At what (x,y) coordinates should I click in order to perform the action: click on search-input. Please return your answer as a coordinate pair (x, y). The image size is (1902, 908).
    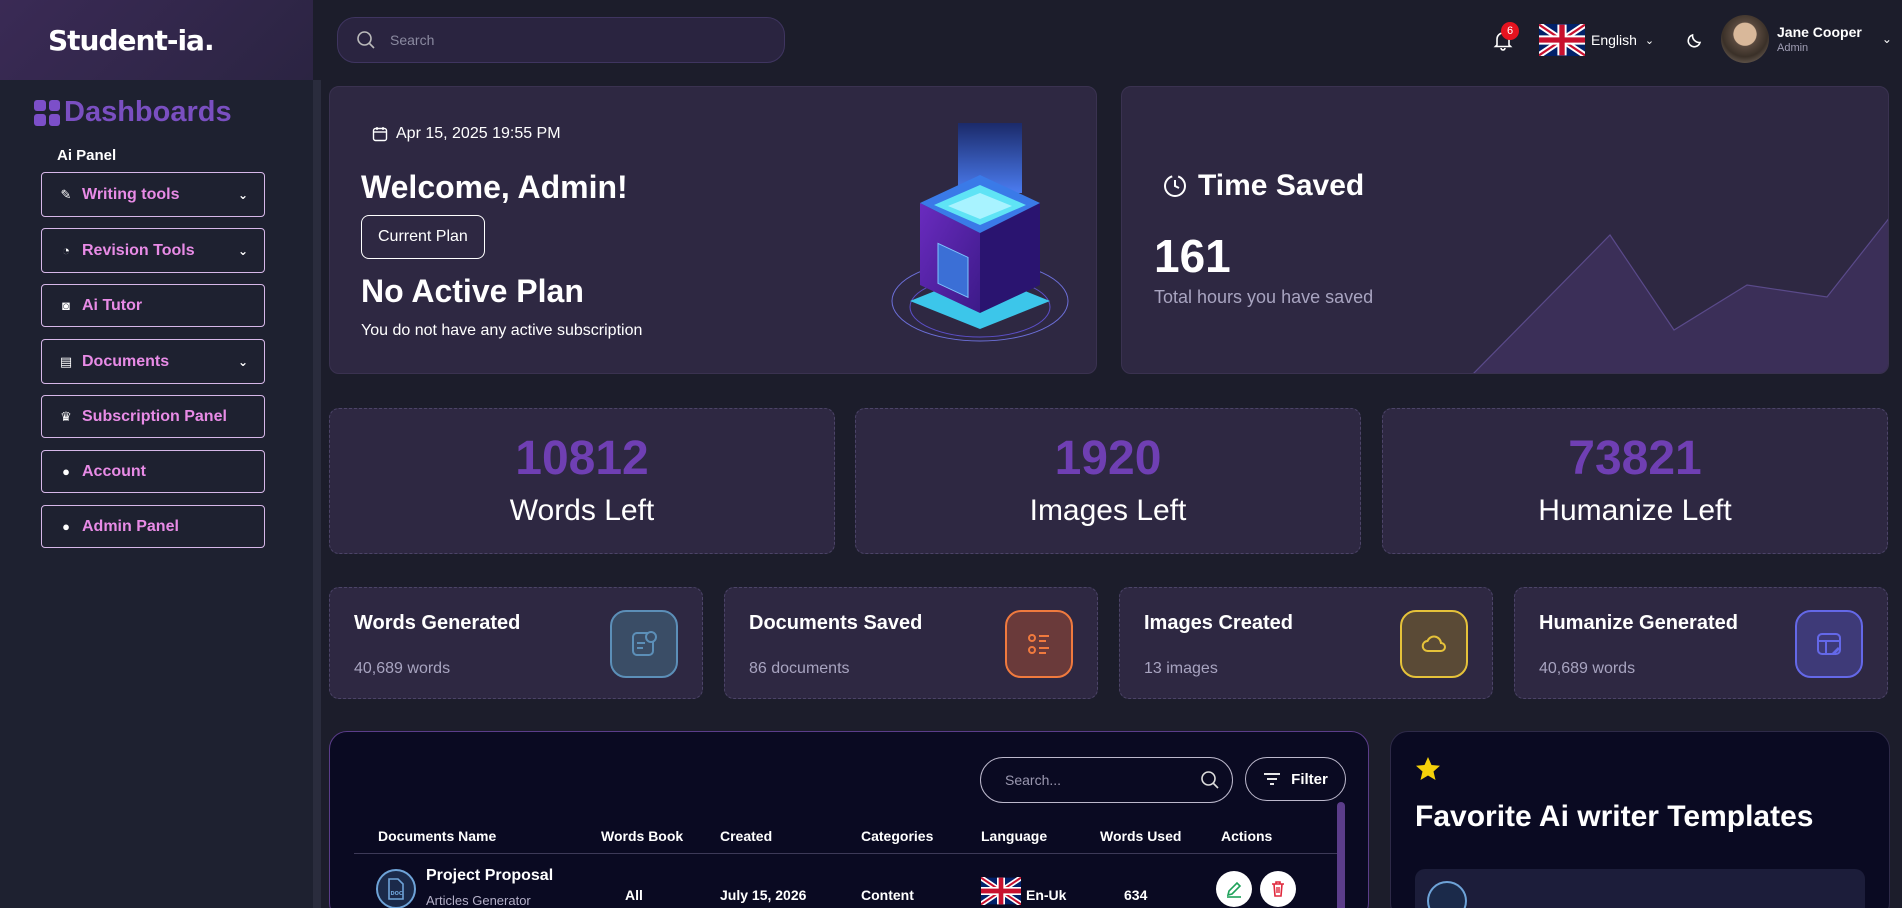
    Looking at the image, I should click on (570, 40).